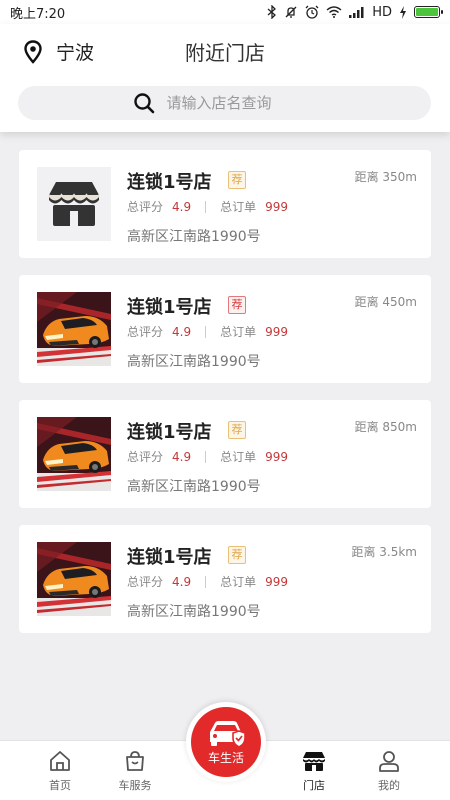 The height and width of the screenshot is (800, 450). Describe the element at coordinates (389, 761) in the screenshot. I see `user-icon` at that location.